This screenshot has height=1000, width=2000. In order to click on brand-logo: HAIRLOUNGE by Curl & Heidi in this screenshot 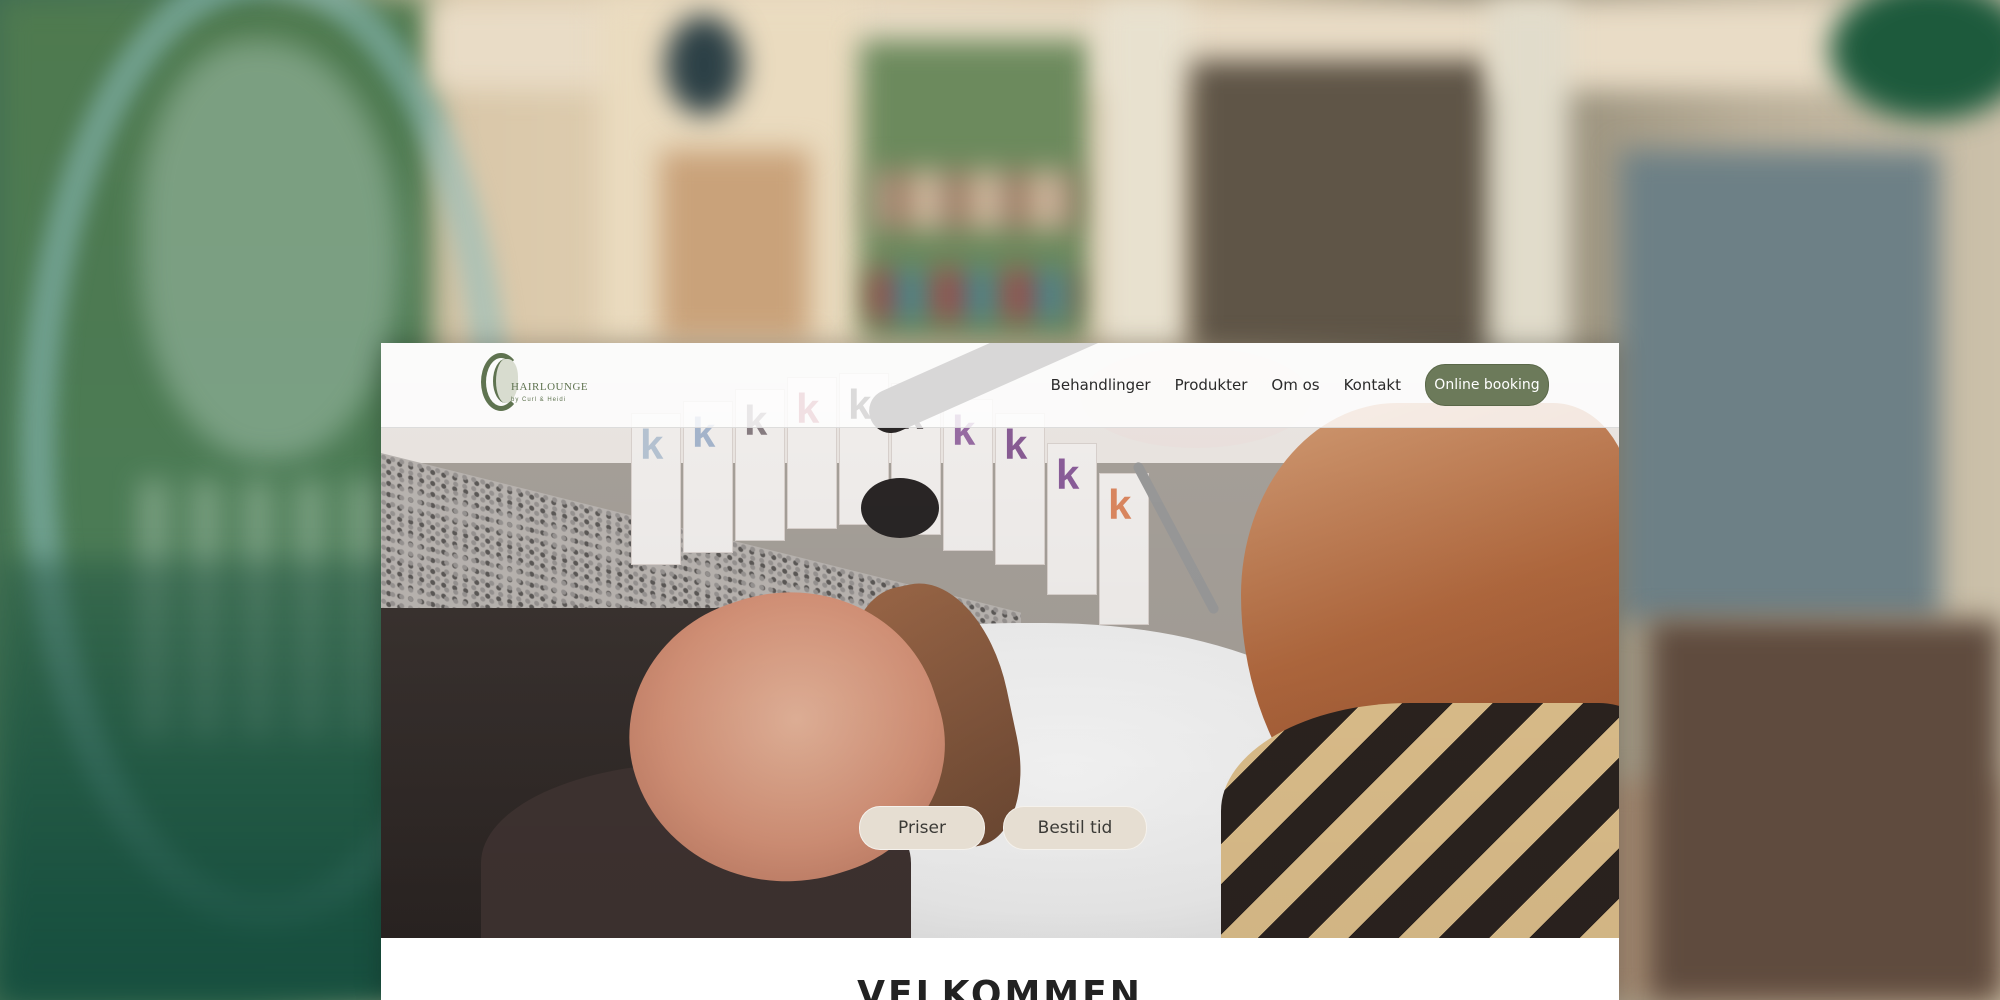, I will do `click(534, 385)`.